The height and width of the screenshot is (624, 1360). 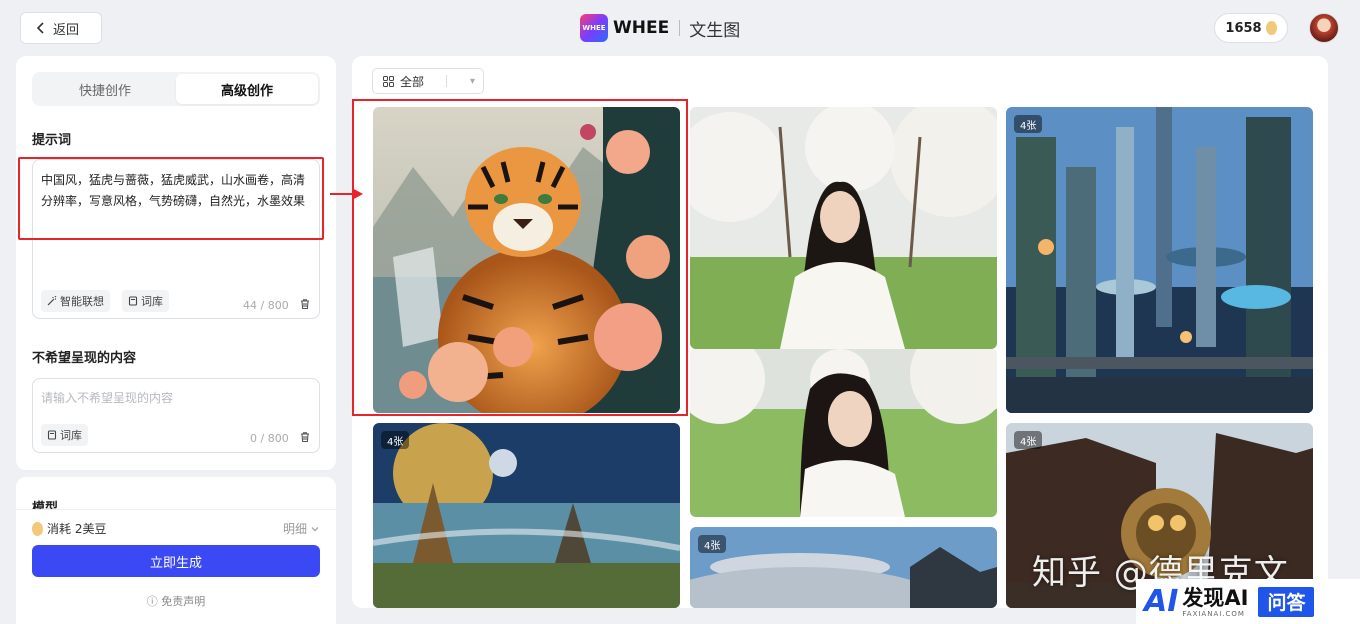 I want to click on cost-label: 消耗 2美豆, so click(x=77, y=529).